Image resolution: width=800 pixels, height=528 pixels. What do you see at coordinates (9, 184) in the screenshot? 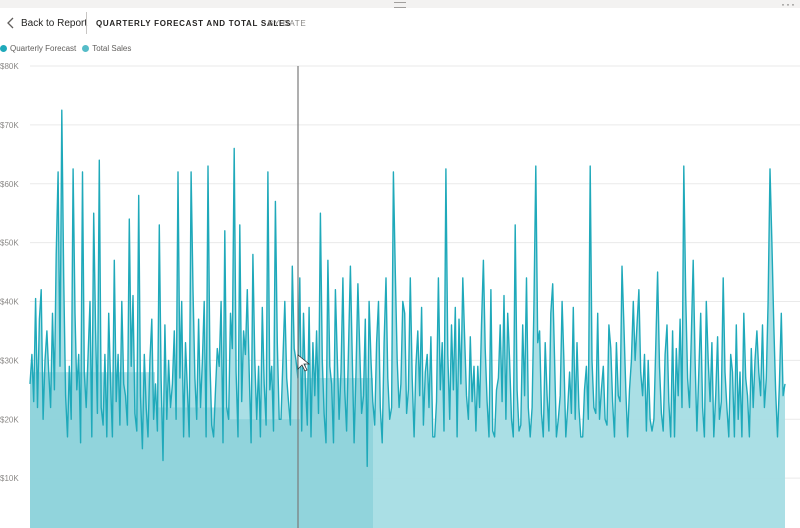
I see `y-tick-label: $60K` at bounding box center [9, 184].